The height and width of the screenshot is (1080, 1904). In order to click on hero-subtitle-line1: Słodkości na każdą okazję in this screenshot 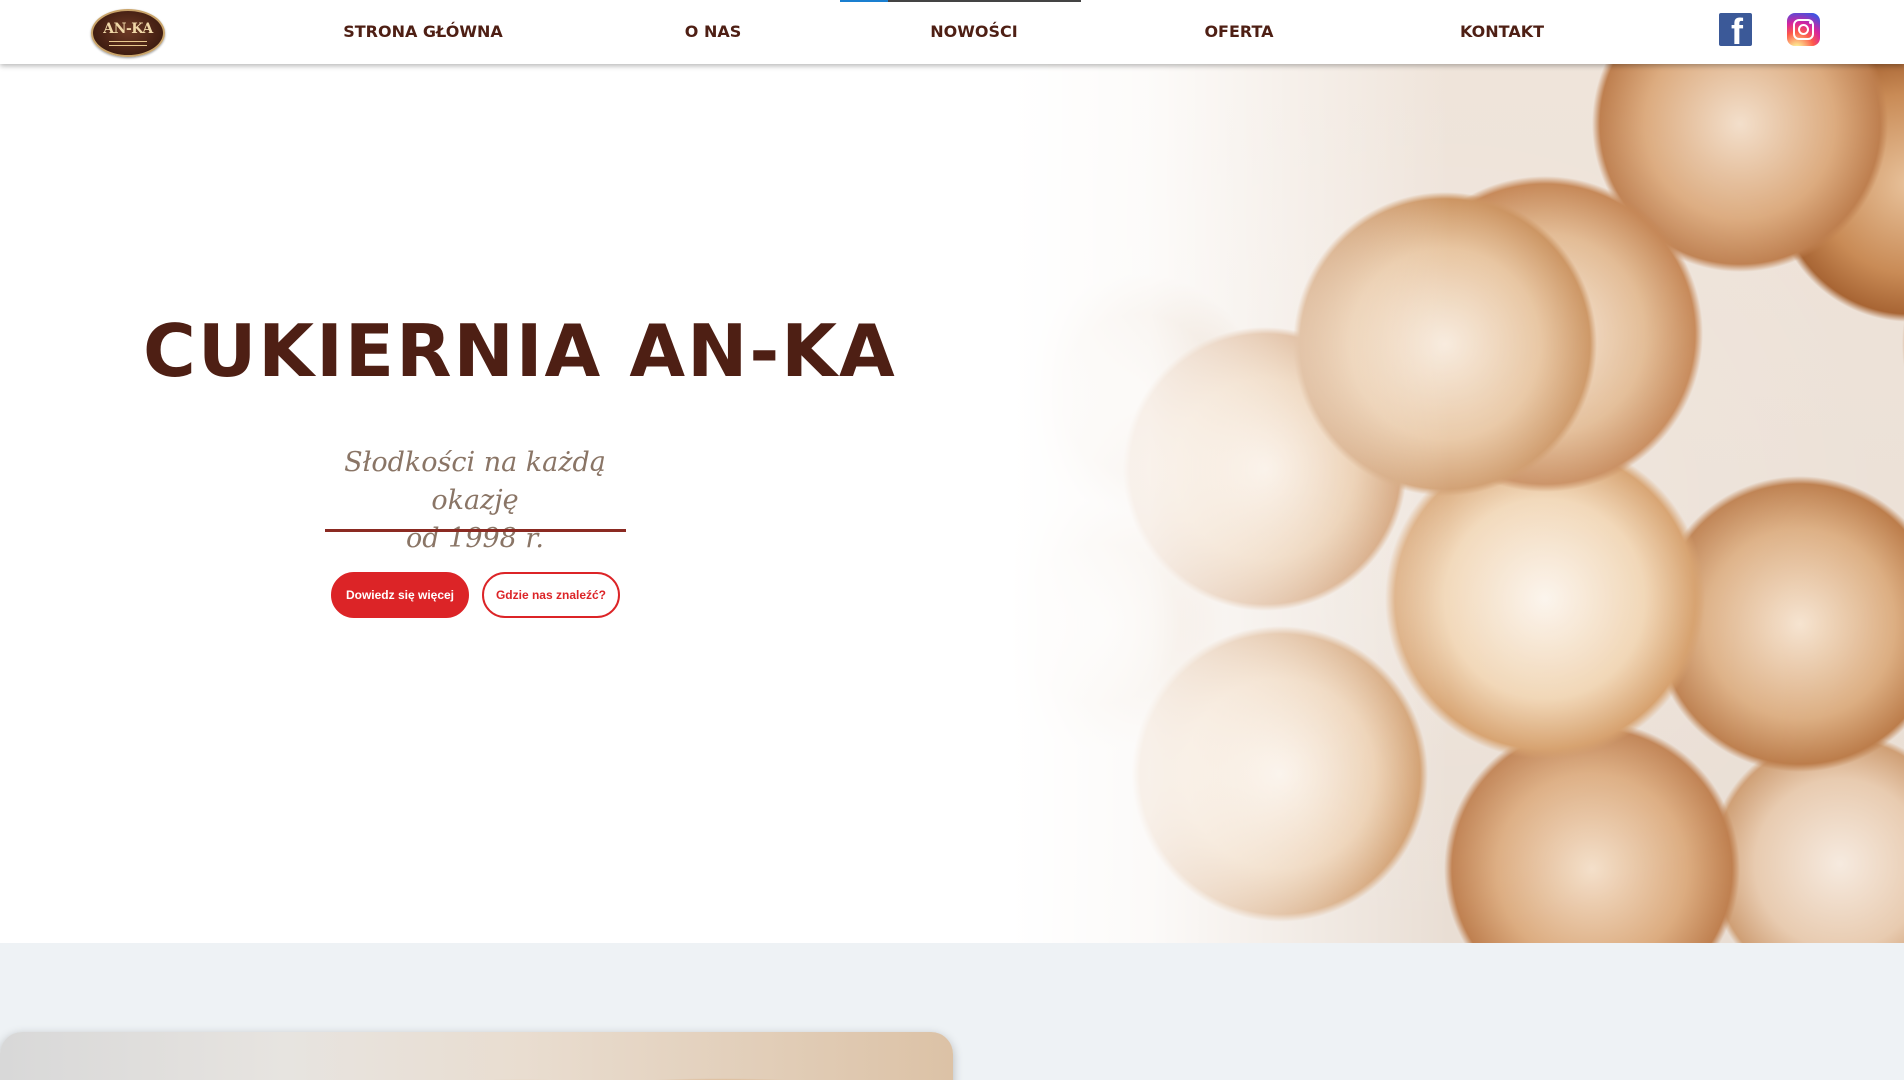, I will do `click(475, 481)`.